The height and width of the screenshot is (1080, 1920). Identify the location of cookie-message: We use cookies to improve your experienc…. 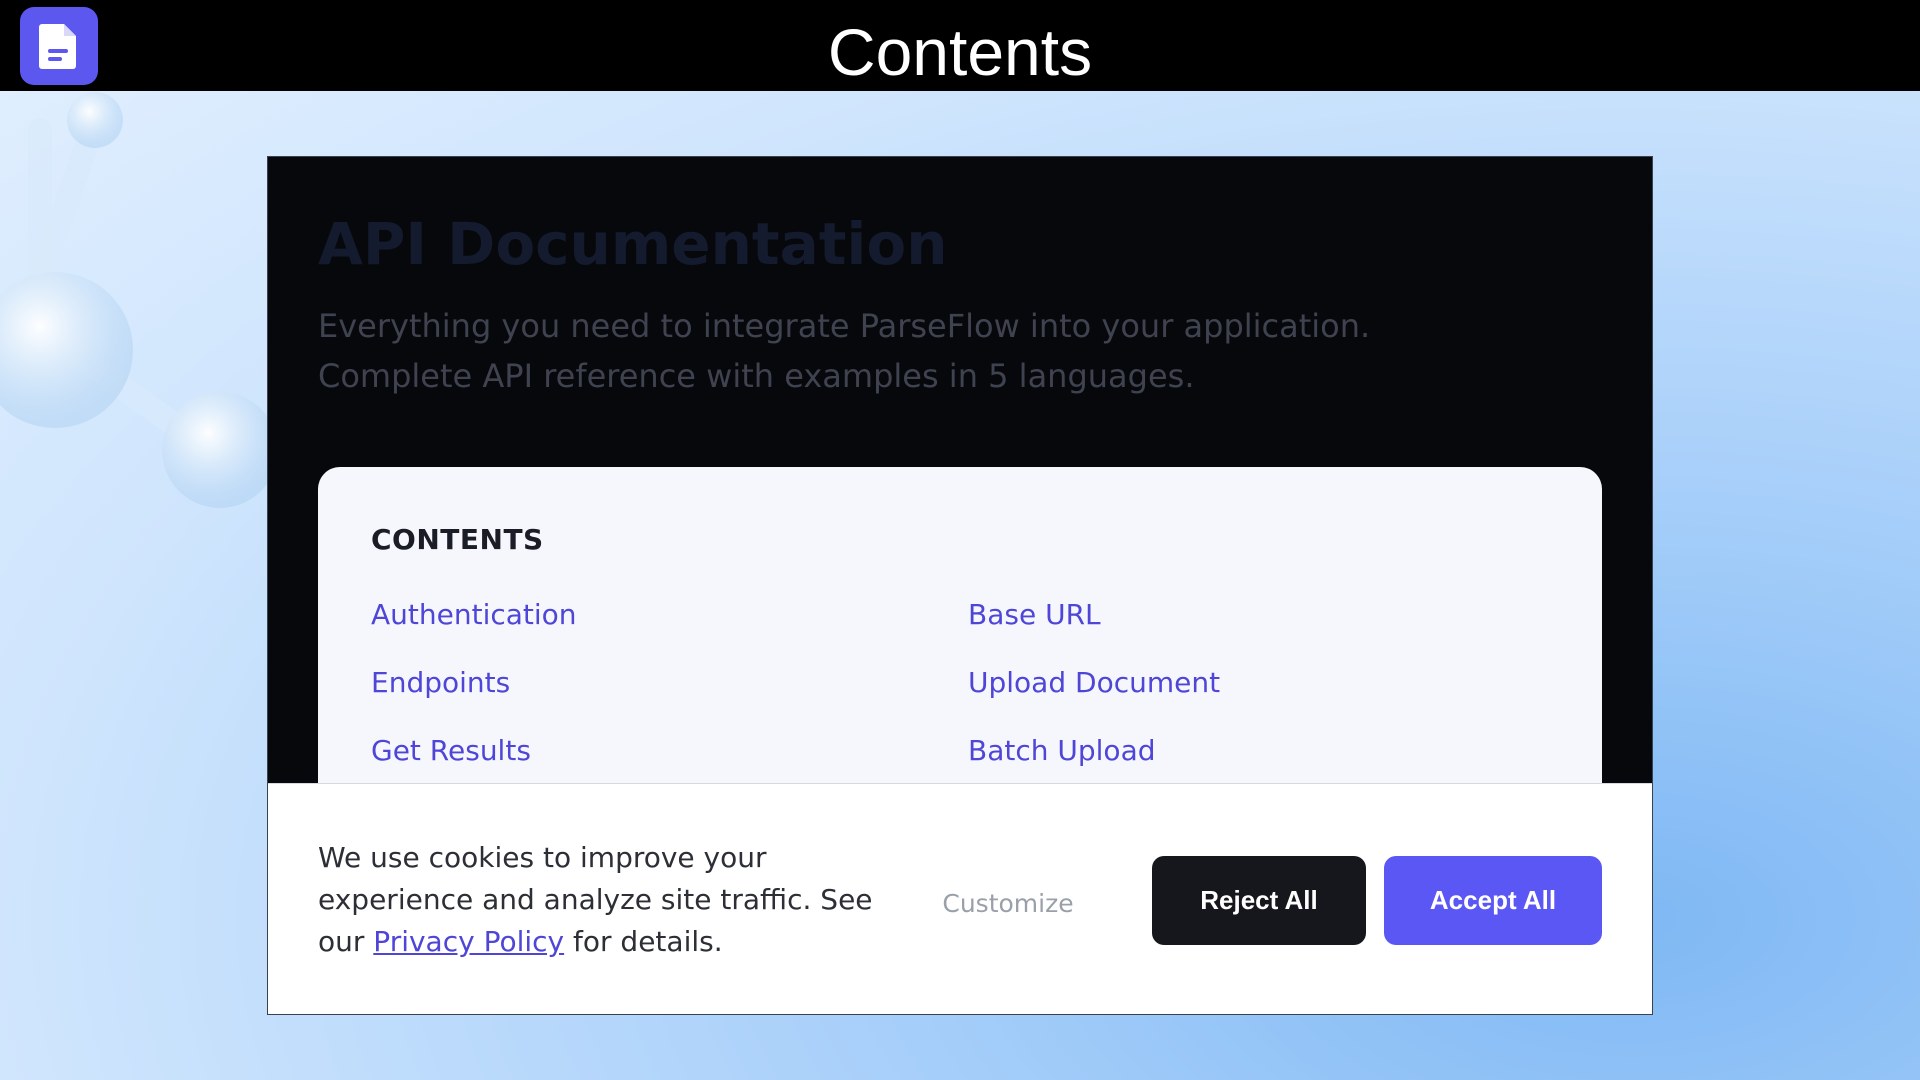
(608, 900).